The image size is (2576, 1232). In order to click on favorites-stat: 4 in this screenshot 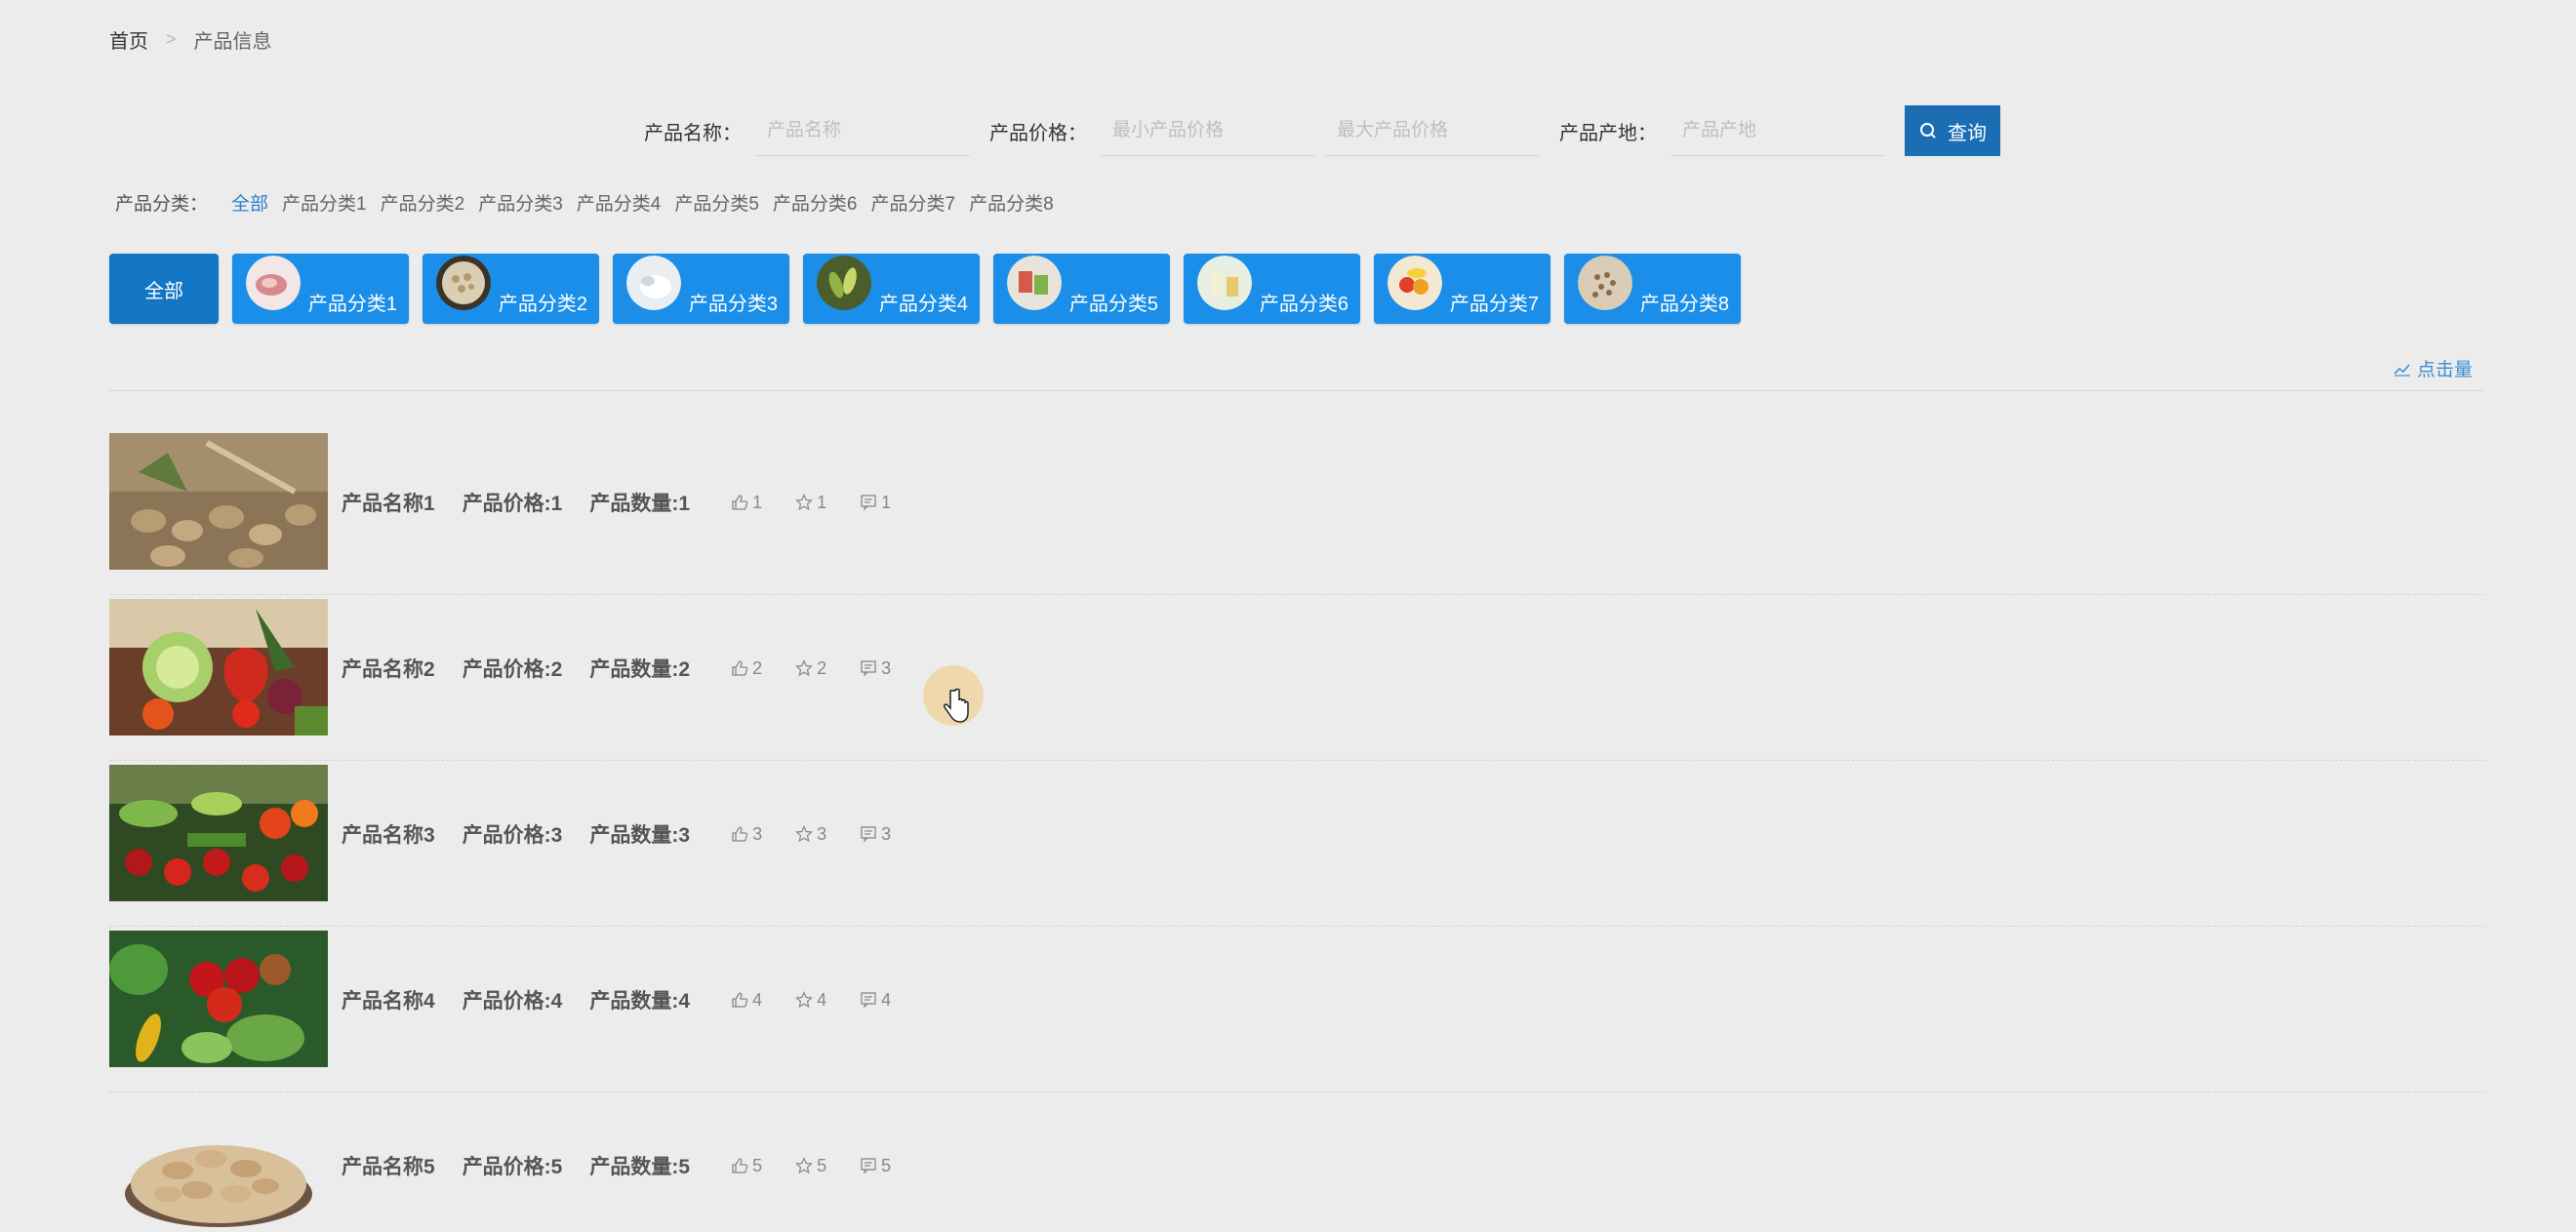, I will do `click(810, 1000)`.